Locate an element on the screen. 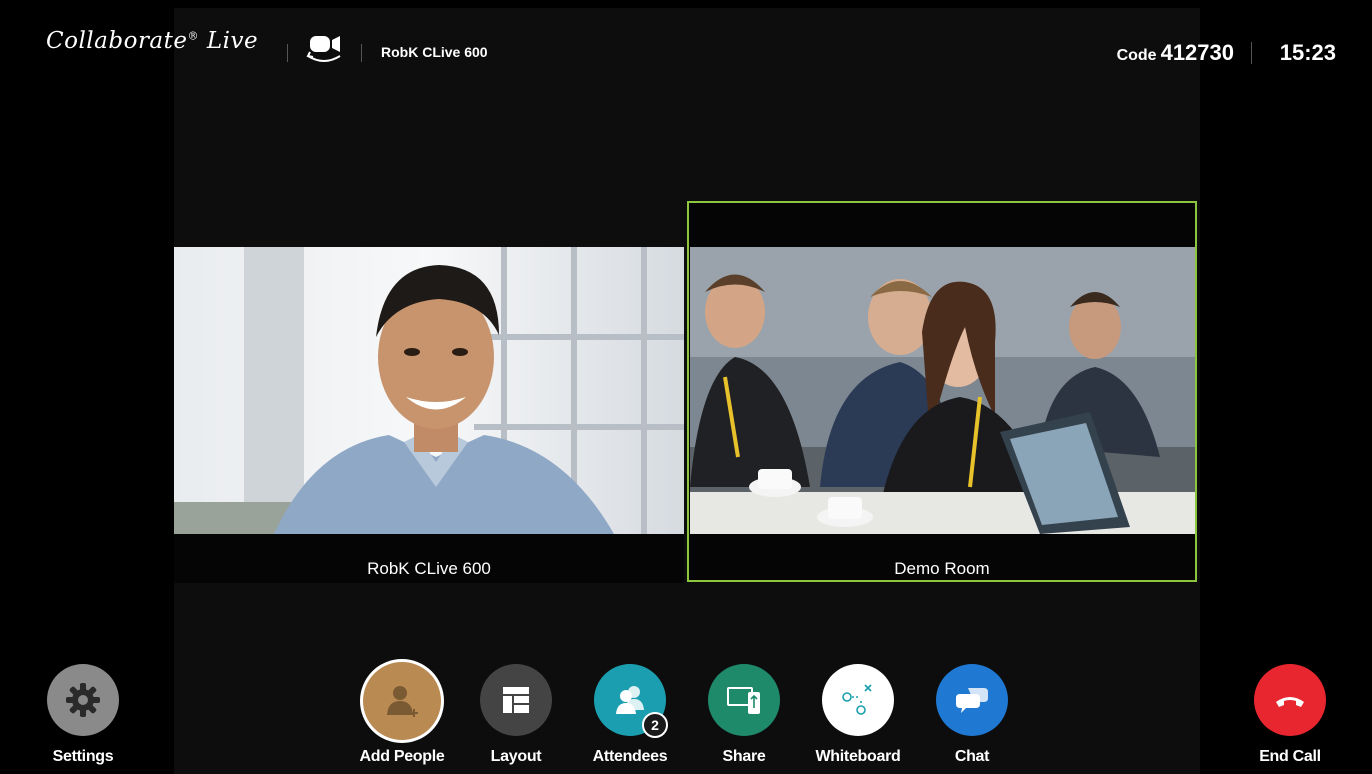  attendees-button: 2 Attendees is located at coordinates (630, 711).